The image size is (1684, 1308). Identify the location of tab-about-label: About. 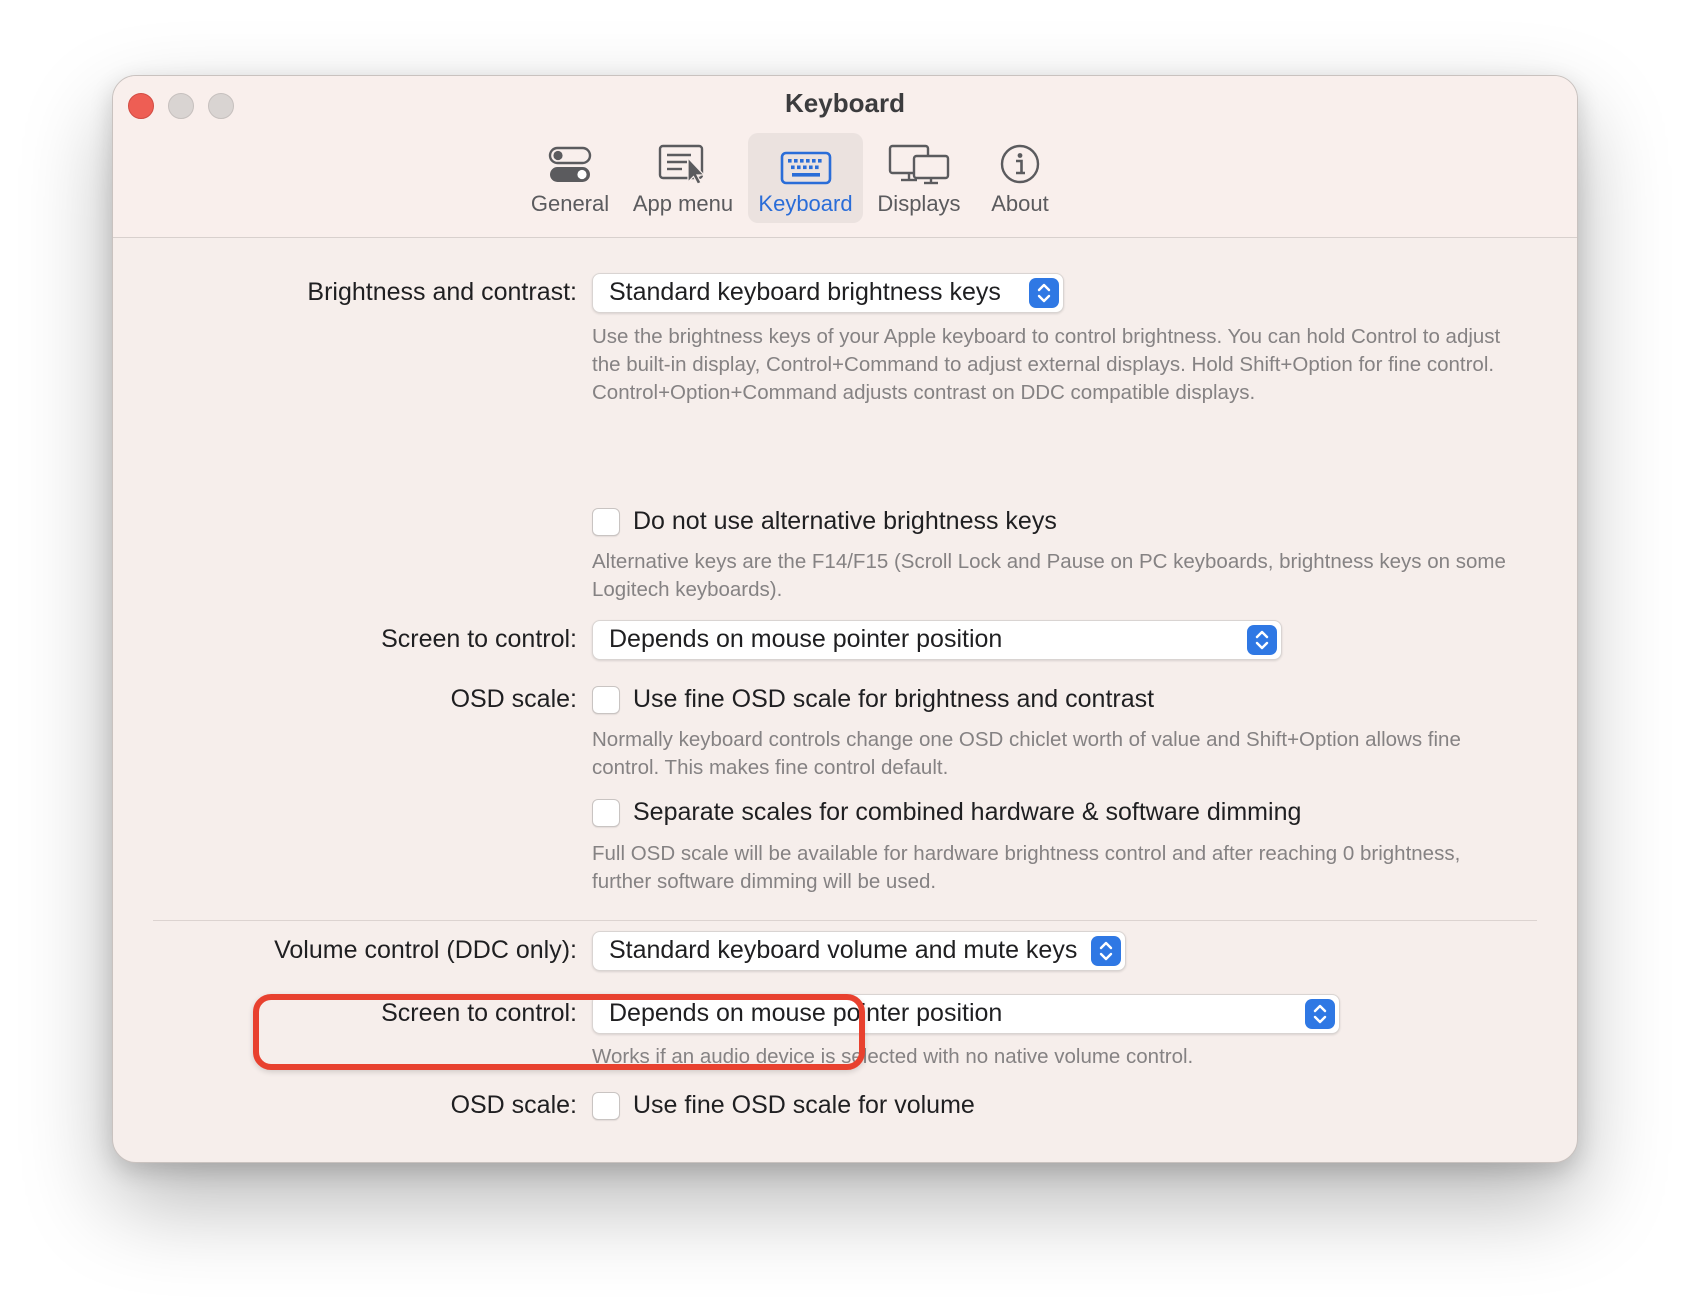
(1020, 203).